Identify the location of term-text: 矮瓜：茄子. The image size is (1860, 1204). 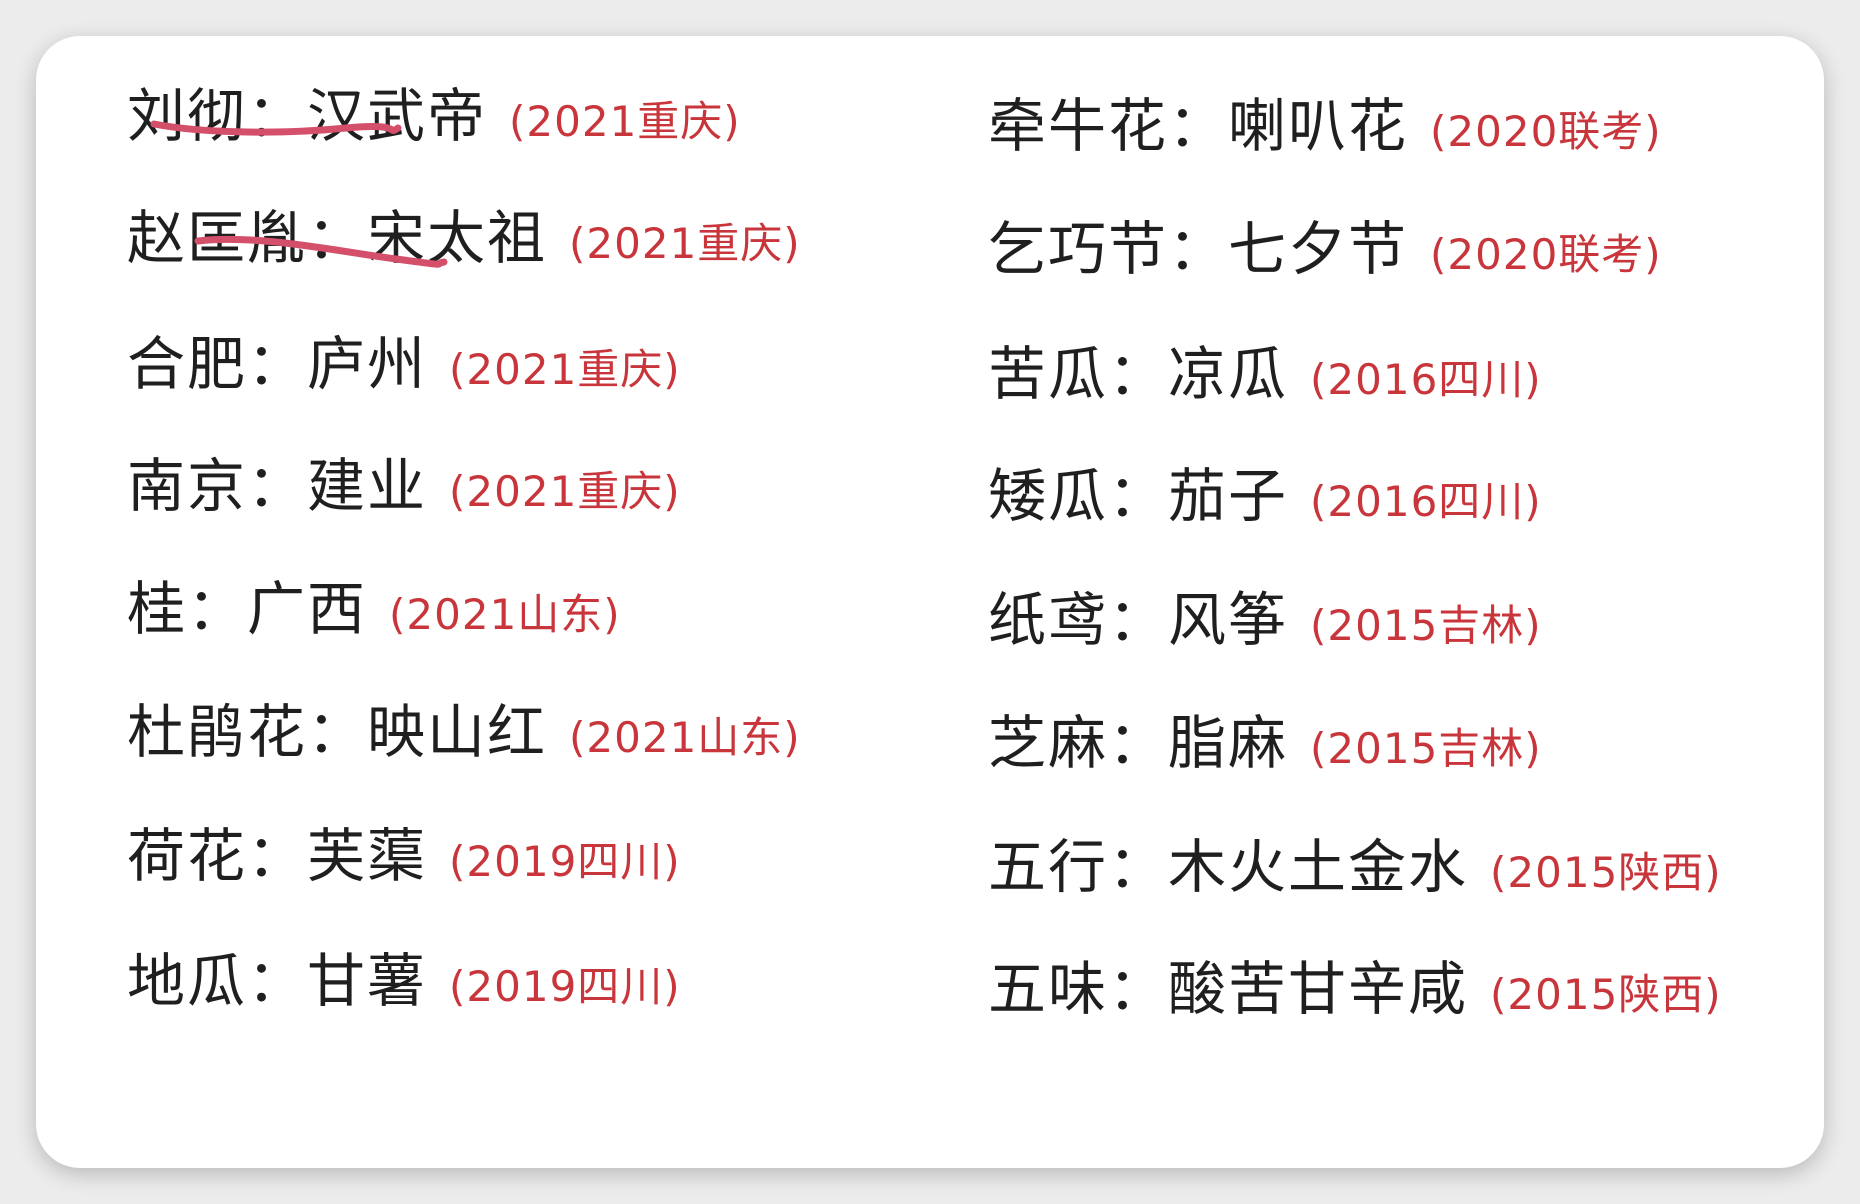
(1138, 496).